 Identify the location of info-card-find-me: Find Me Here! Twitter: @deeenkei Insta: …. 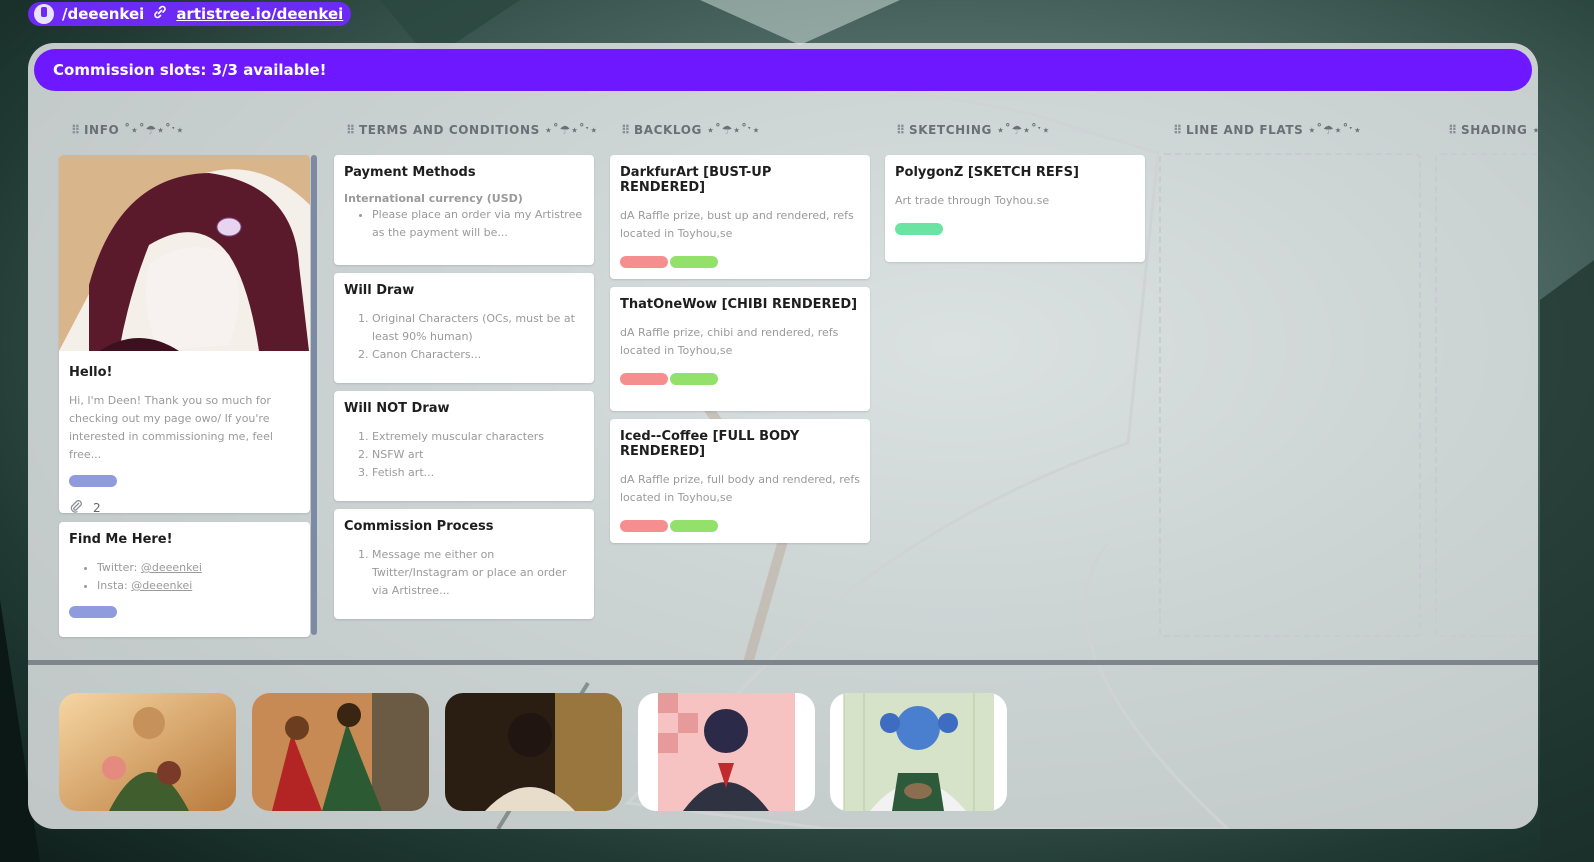
(184, 579).